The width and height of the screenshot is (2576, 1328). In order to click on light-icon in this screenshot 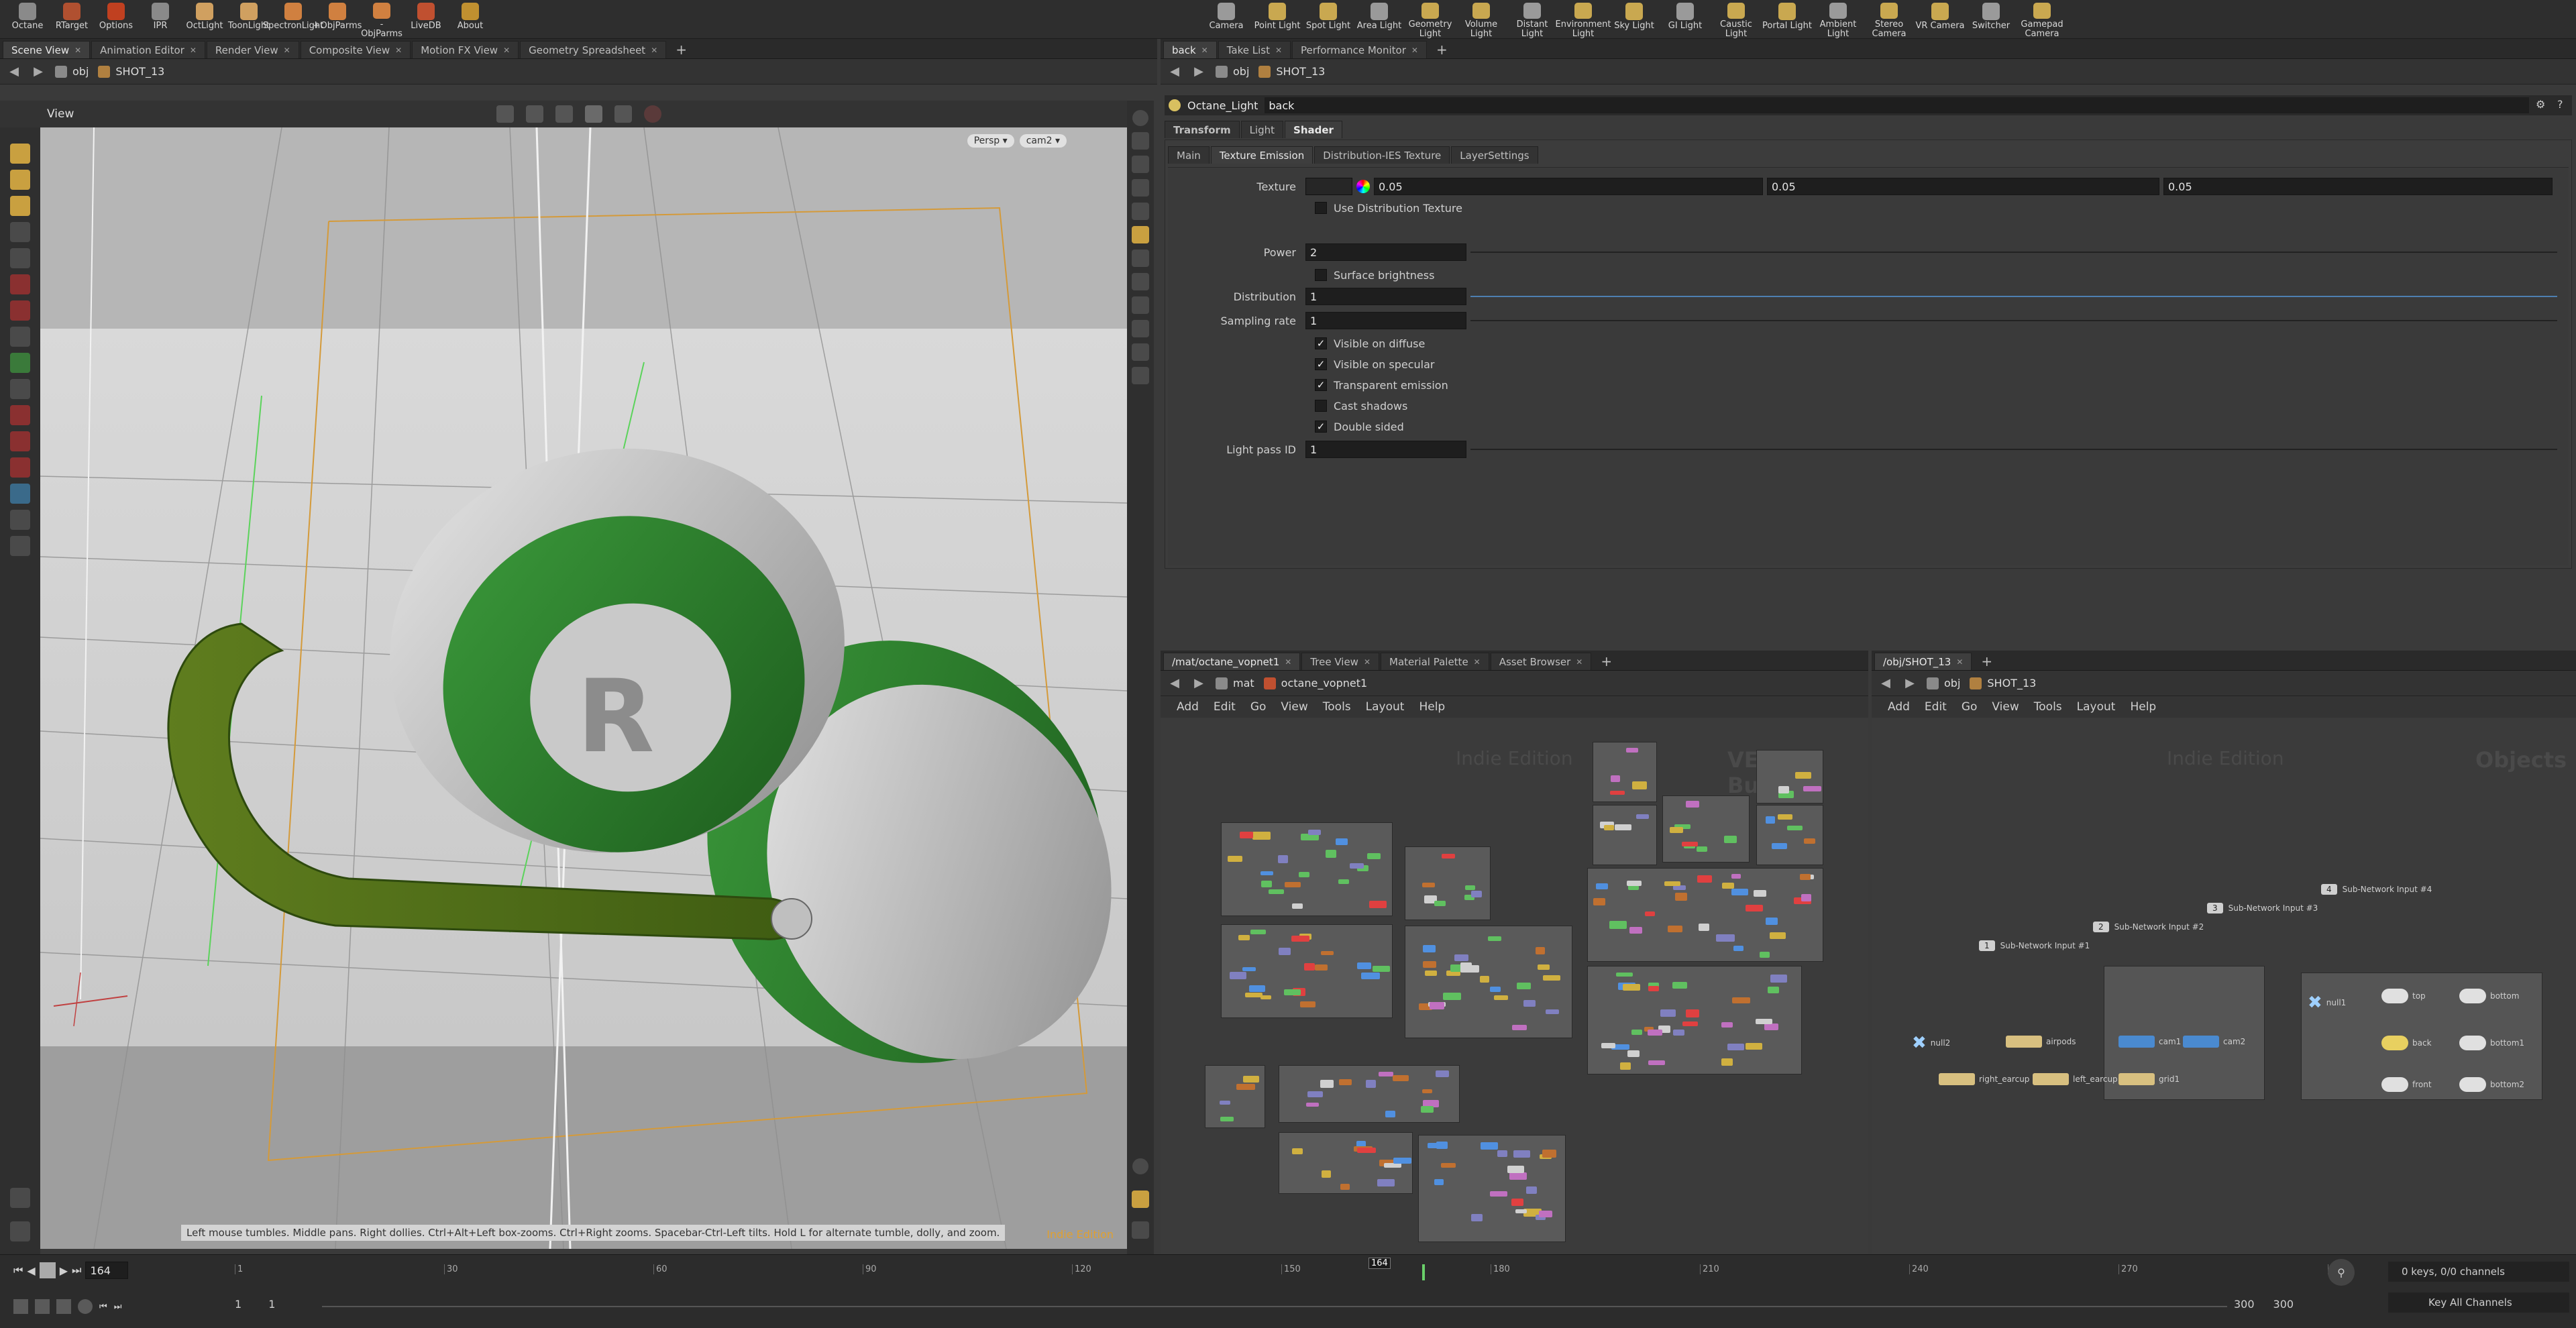, I will do `click(20, 546)`.